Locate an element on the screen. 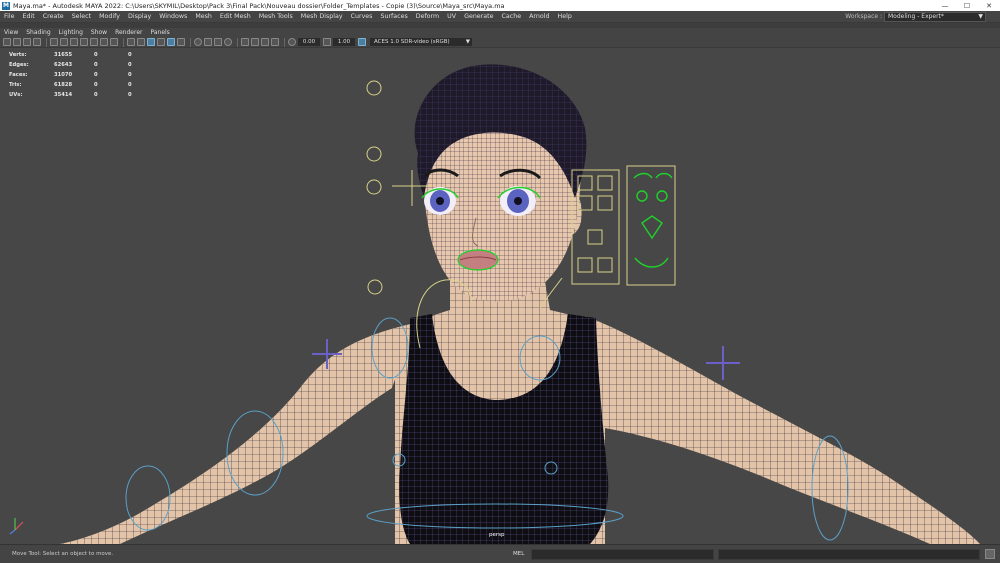 The height and width of the screenshot is (563, 1000). use-all-lights-icon is located at coordinates (171, 42).